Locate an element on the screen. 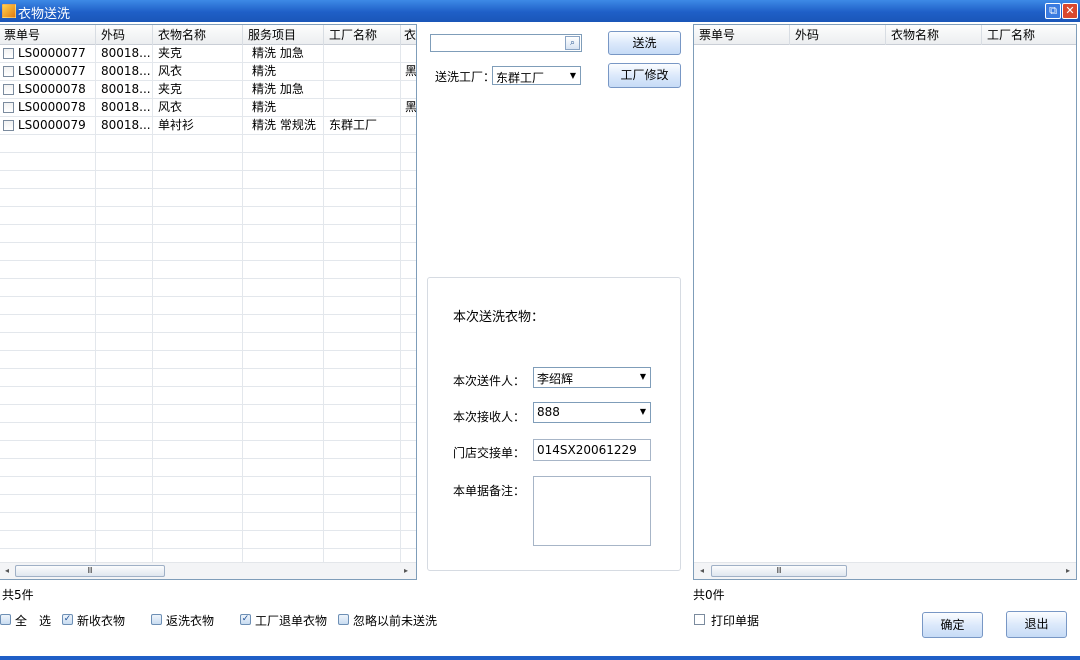 The width and height of the screenshot is (1080, 660). cell-ticket: LS0000079 is located at coordinates (52, 125).